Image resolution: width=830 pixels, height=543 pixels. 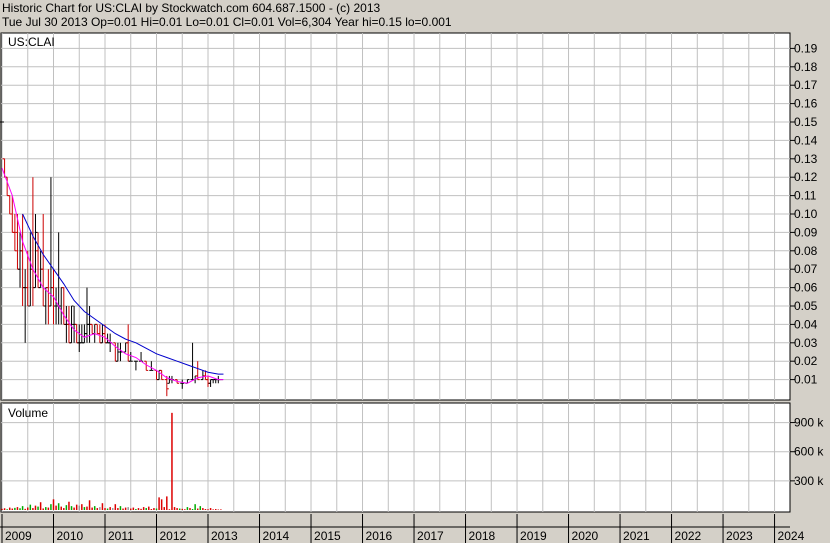 What do you see at coordinates (688, 536) in the screenshot?
I see `x-tick-label: 2022` at bounding box center [688, 536].